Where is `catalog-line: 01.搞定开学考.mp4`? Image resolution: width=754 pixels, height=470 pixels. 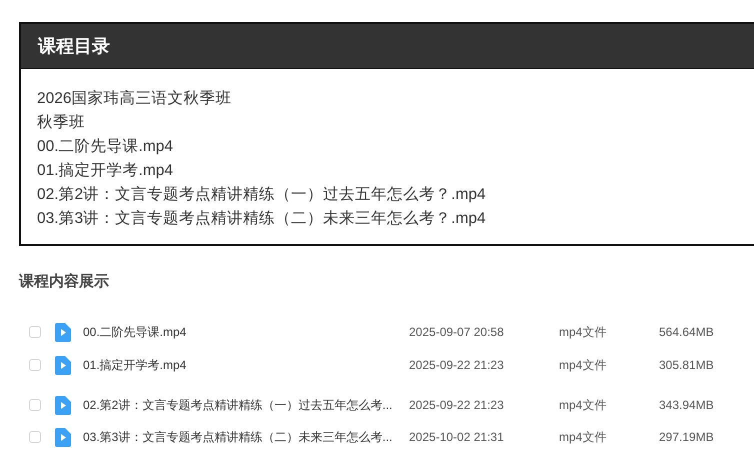
catalog-line: 01.搞定开学考.mp4 is located at coordinates (105, 171).